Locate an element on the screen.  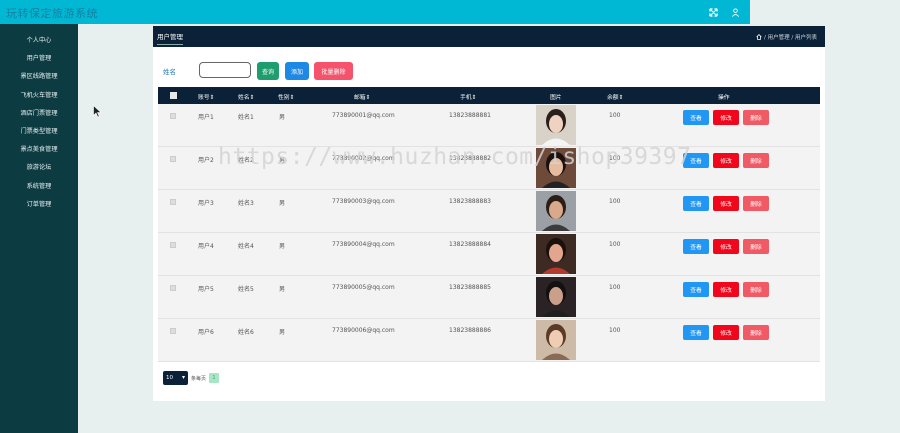
cell-account: 用户4 is located at coordinates (206, 246).